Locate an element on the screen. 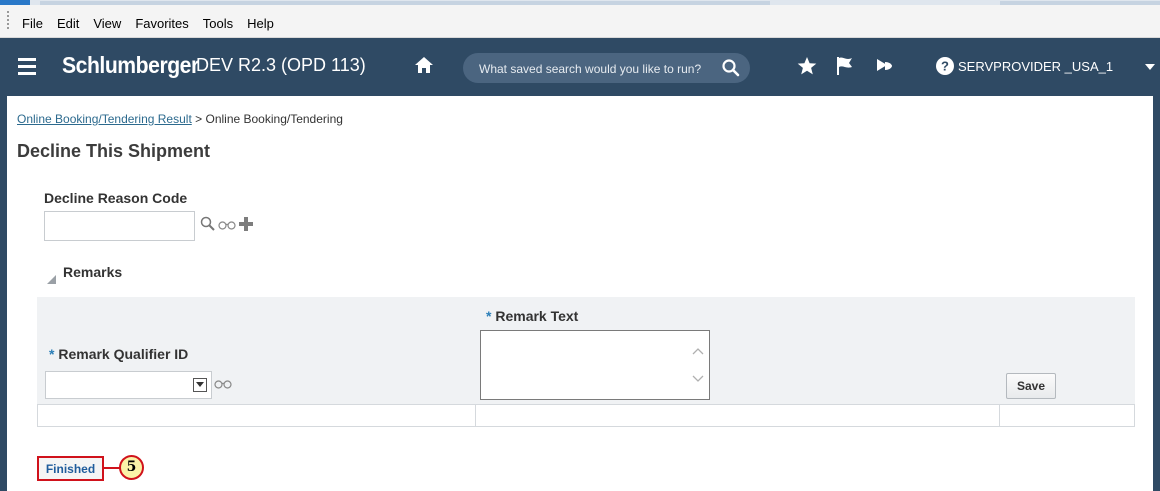 The height and width of the screenshot is (491, 1160). remark-qualifier-label-text: Remark Qualifier ID is located at coordinates (123, 354).